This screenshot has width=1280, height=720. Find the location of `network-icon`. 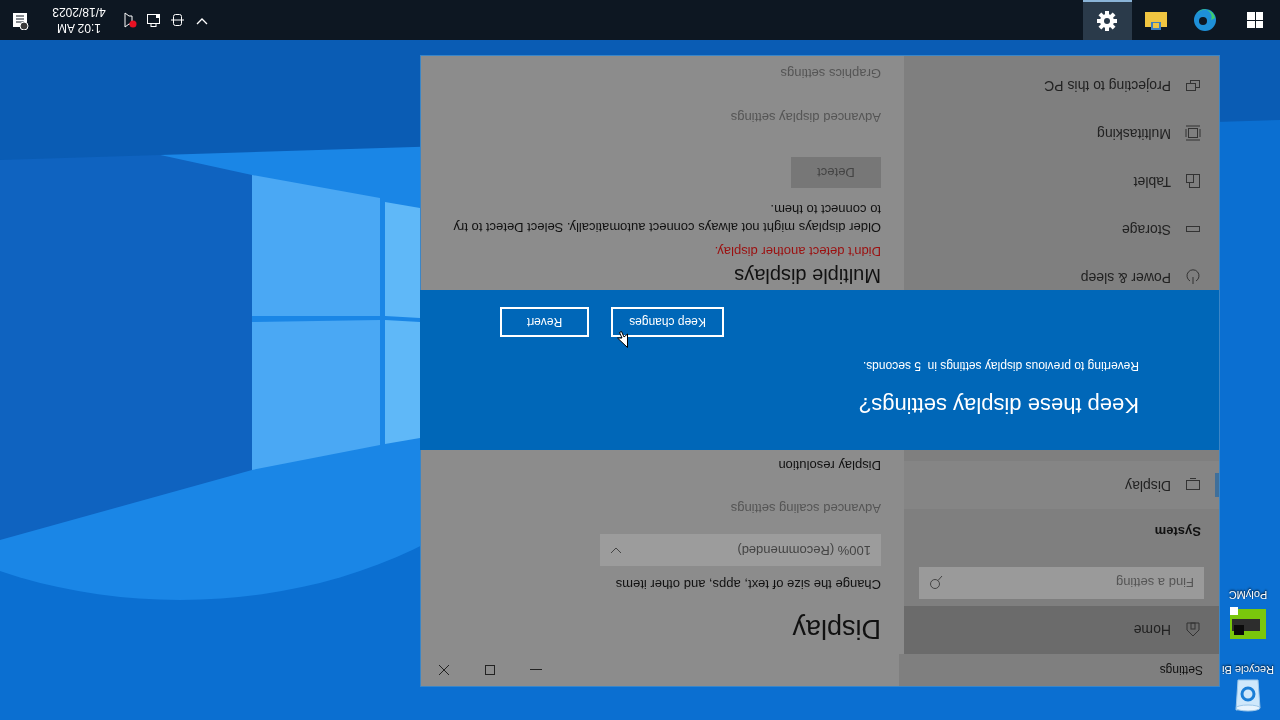

network-icon is located at coordinates (154, 20).